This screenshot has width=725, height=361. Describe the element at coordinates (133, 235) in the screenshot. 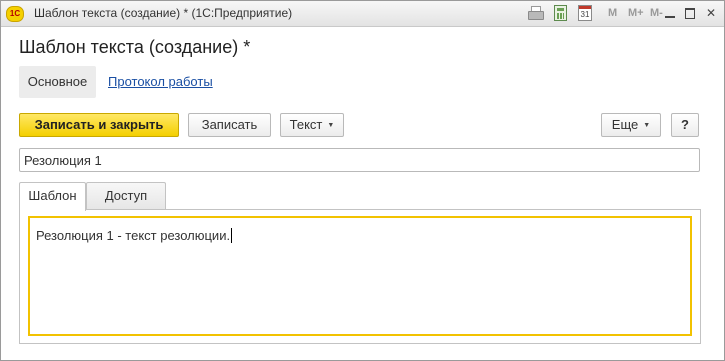

I see `editor-text: Резолюция 1 - текст резолюции.` at that location.